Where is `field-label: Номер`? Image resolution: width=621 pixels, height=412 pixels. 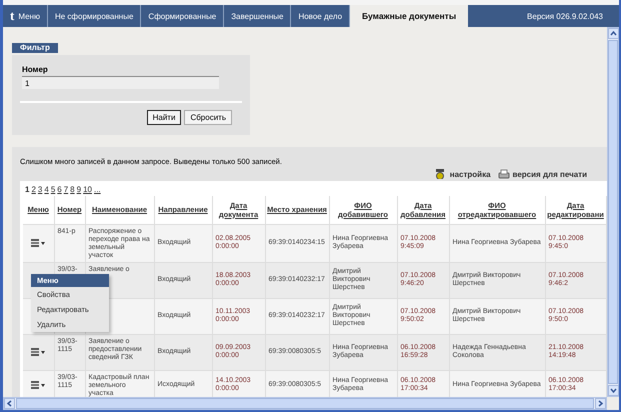
field-label: Номер is located at coordinates (35, 69).